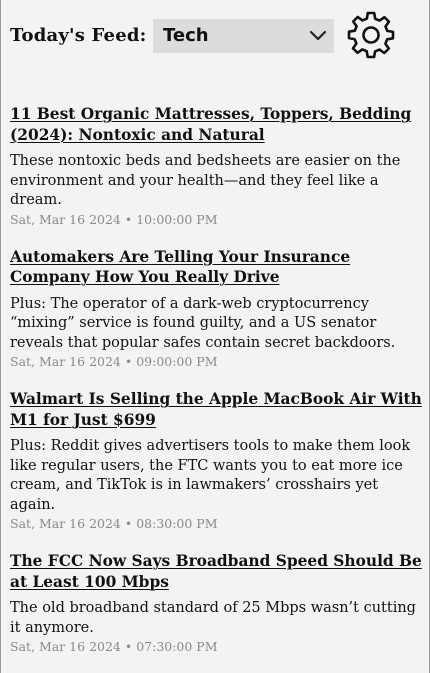  Describe the element at coordinates (114, 219) in the screenshot. I see `article-date: Sat, Mar 16 2024 • 10:00:00 PM` at that location.